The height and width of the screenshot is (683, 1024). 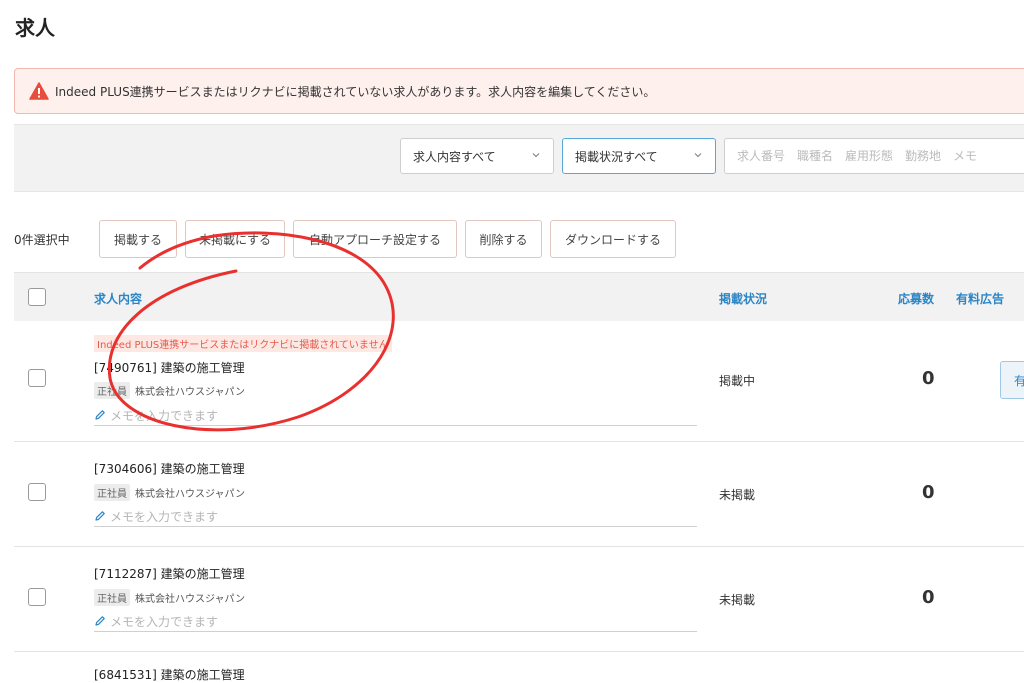 What do you see at coordinates (138, 239) in the screenshot?
I see `publish-button: 掲載する` at bounding box center [138, 239].